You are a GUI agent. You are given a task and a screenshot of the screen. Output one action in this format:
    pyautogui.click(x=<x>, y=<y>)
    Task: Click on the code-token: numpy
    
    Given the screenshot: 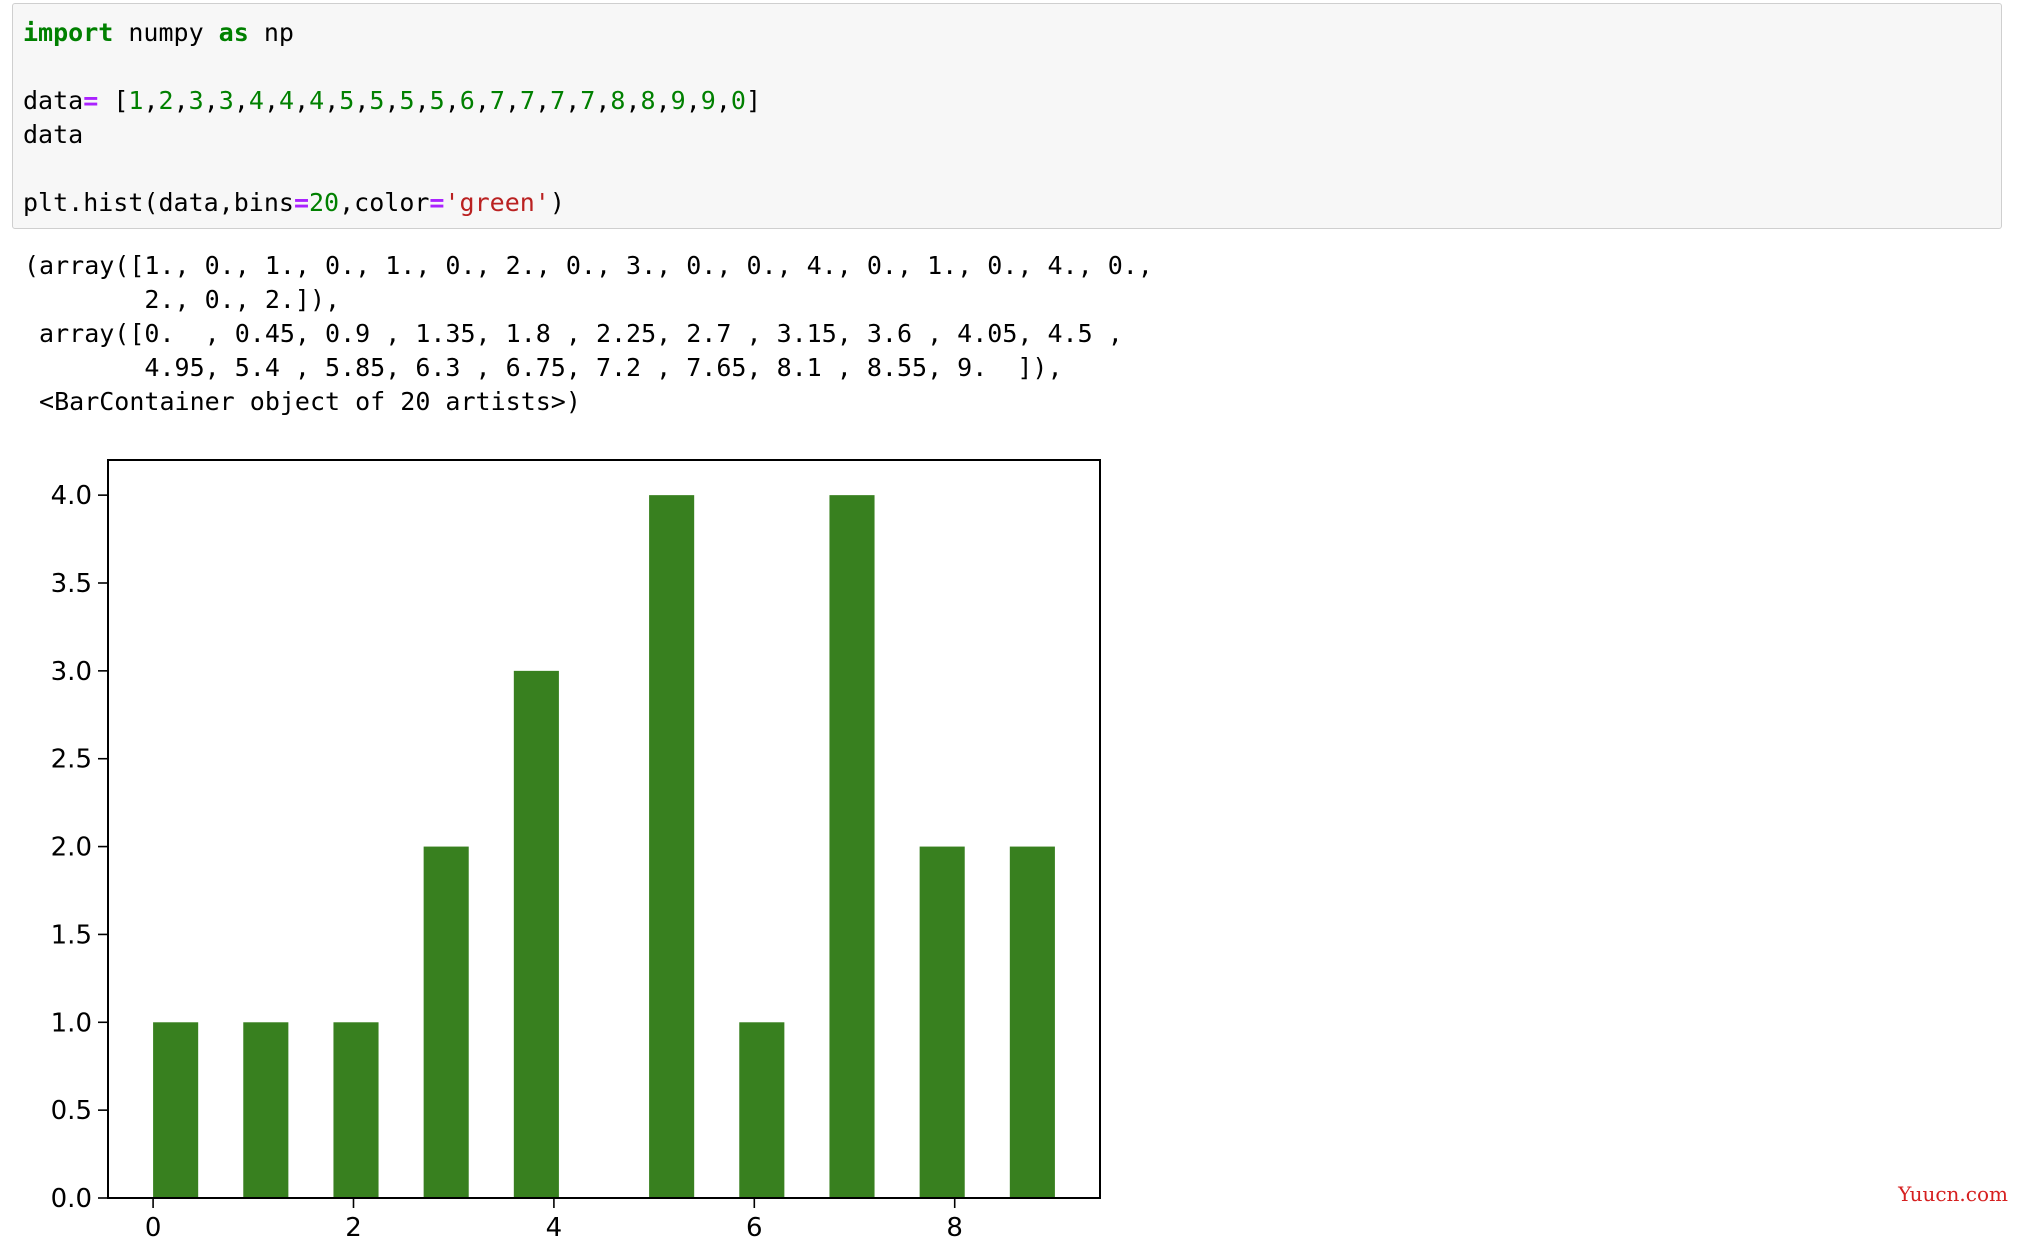 What is the action you would take?
    pyautogui.click(x=166, y=32)
    